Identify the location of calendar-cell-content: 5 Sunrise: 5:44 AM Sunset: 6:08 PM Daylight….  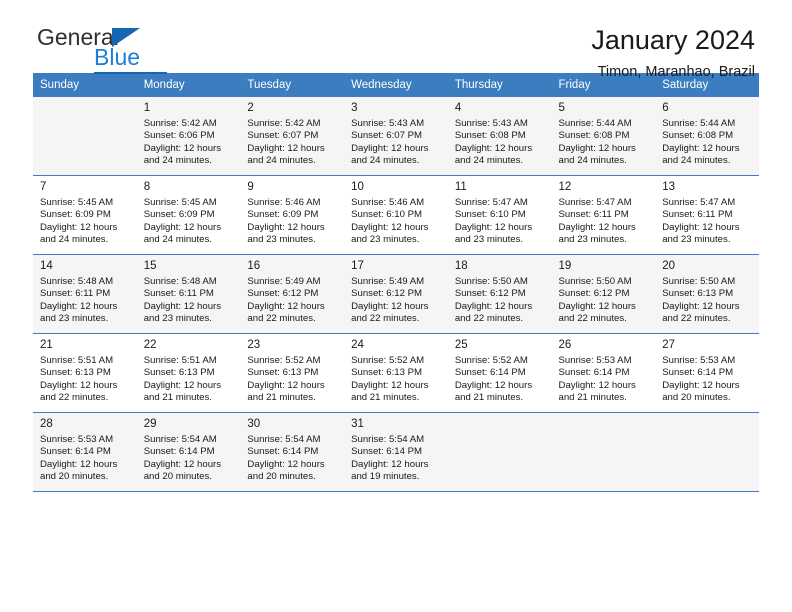
(604, 136).